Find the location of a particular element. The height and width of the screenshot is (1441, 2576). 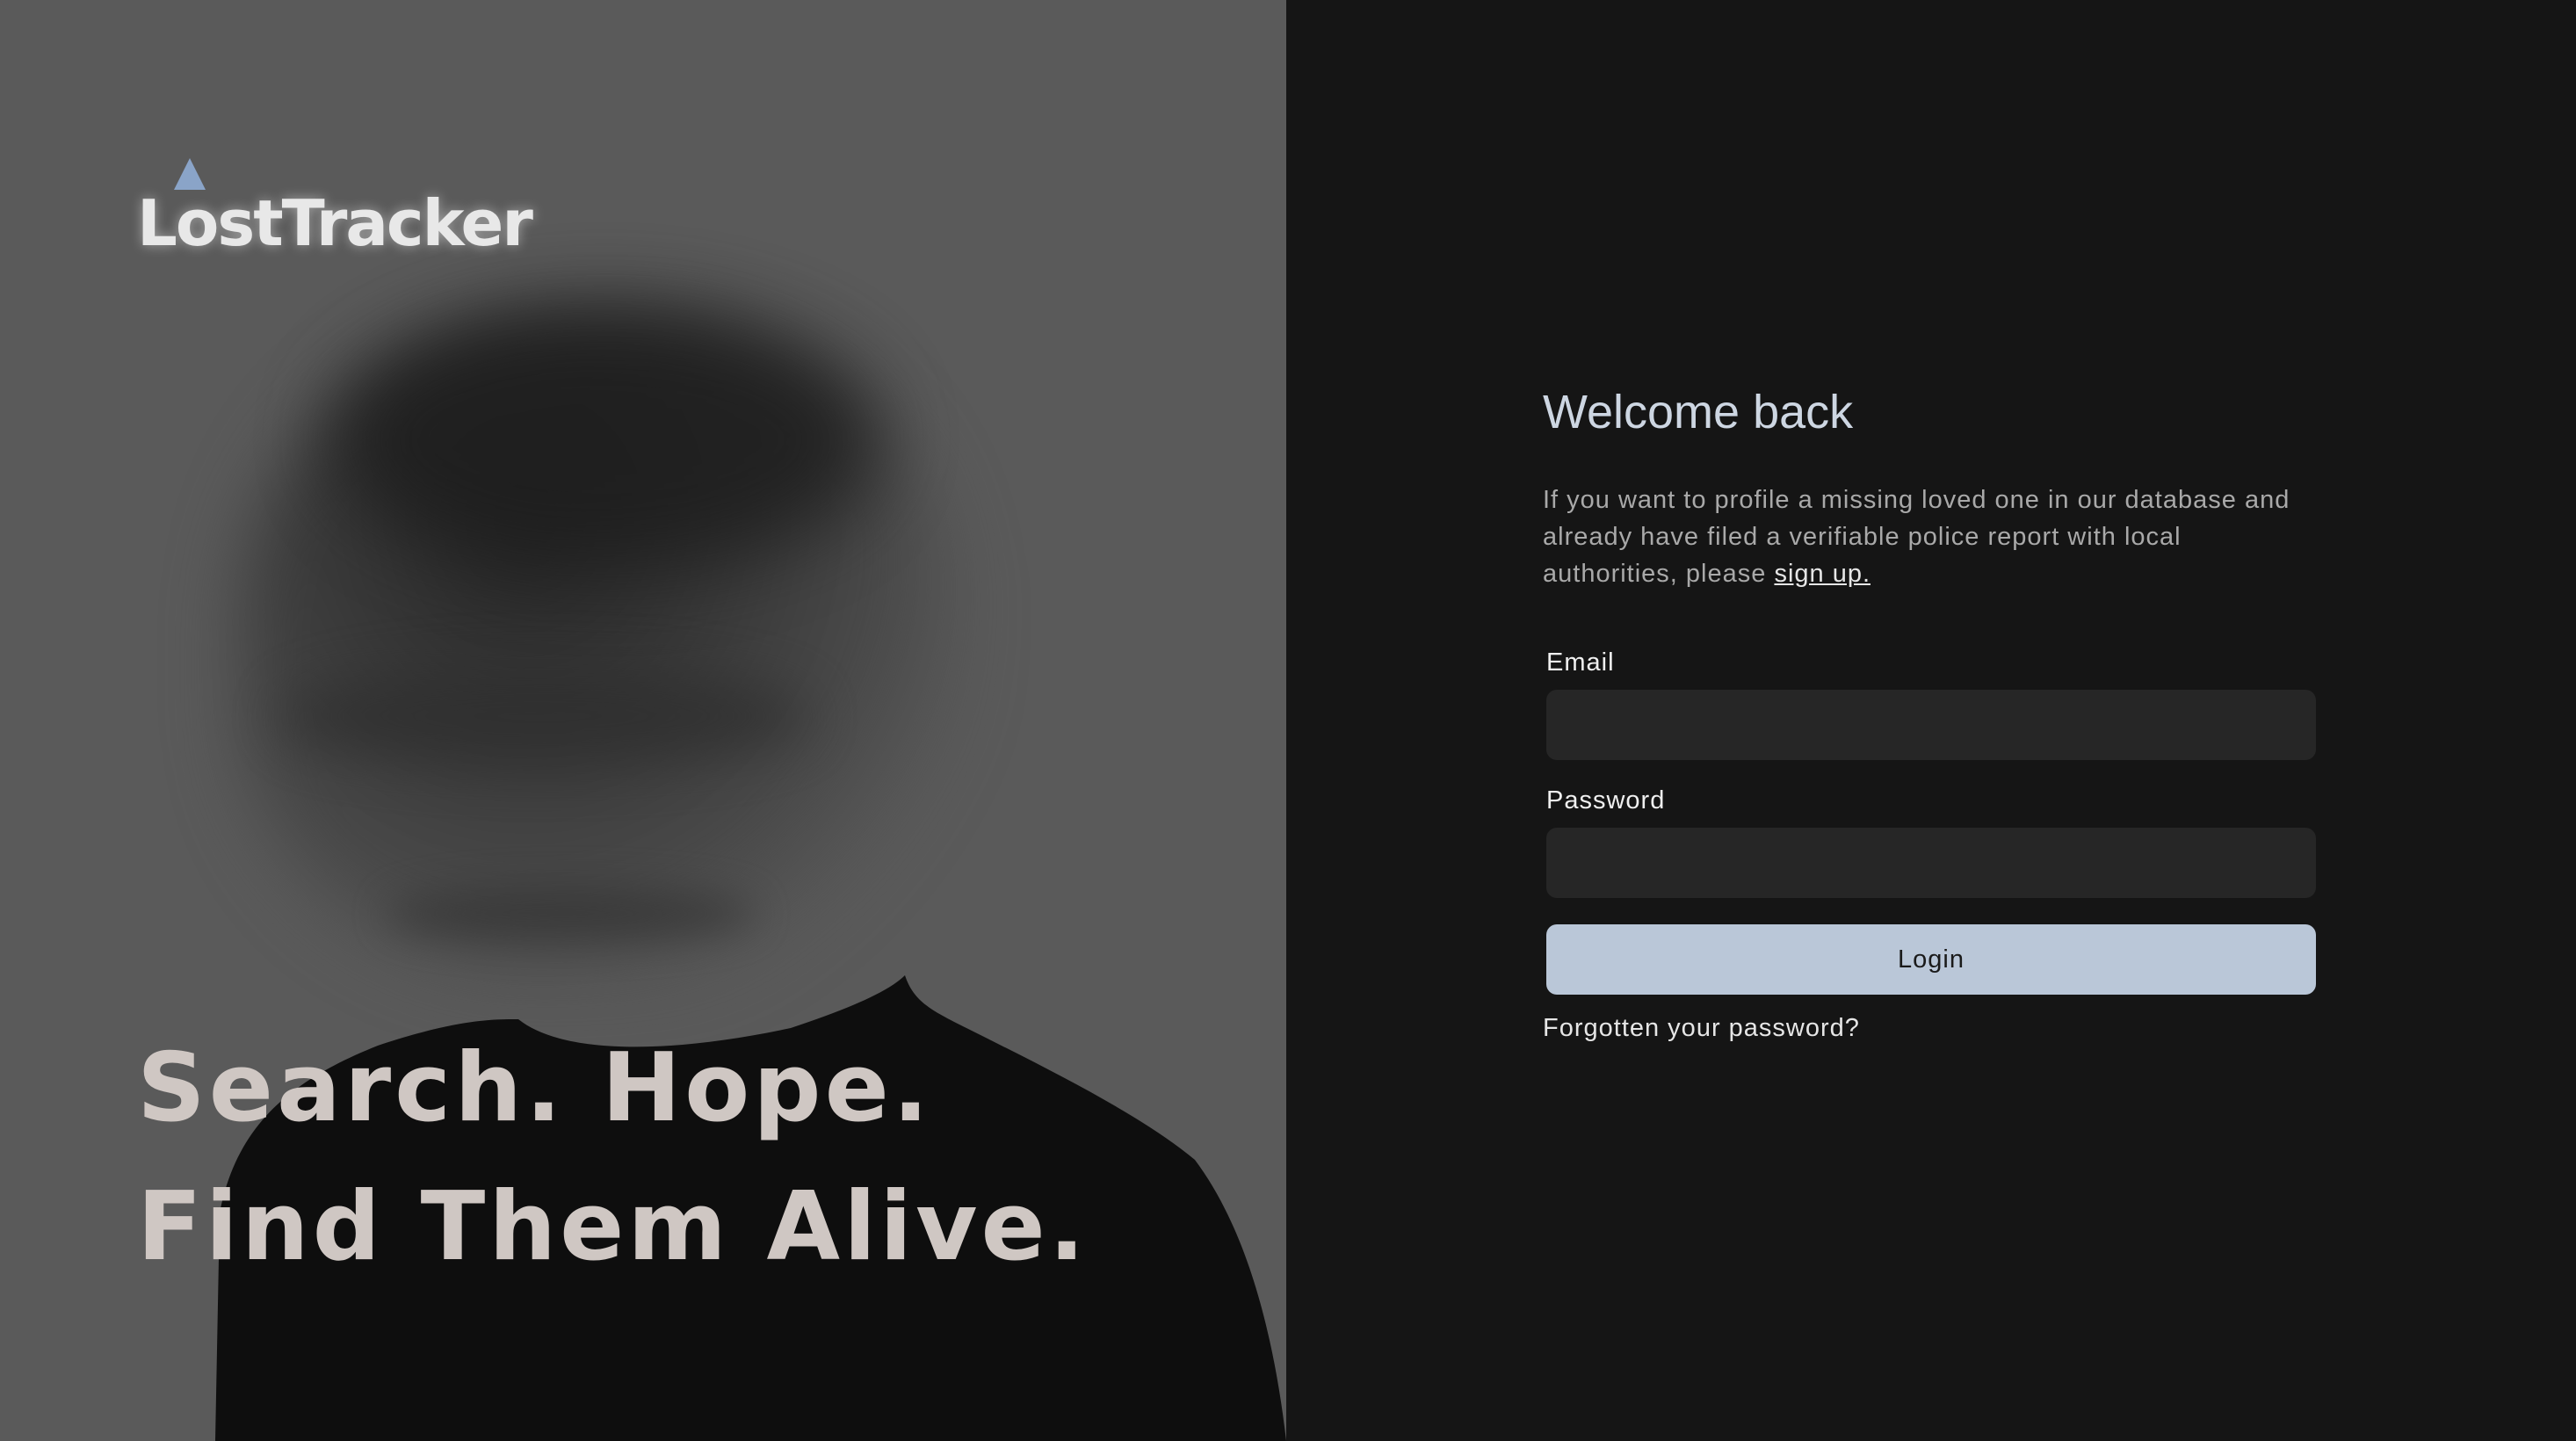

forgot-password-link: Forgotten your password? is located at coordinates (1931, 1028).